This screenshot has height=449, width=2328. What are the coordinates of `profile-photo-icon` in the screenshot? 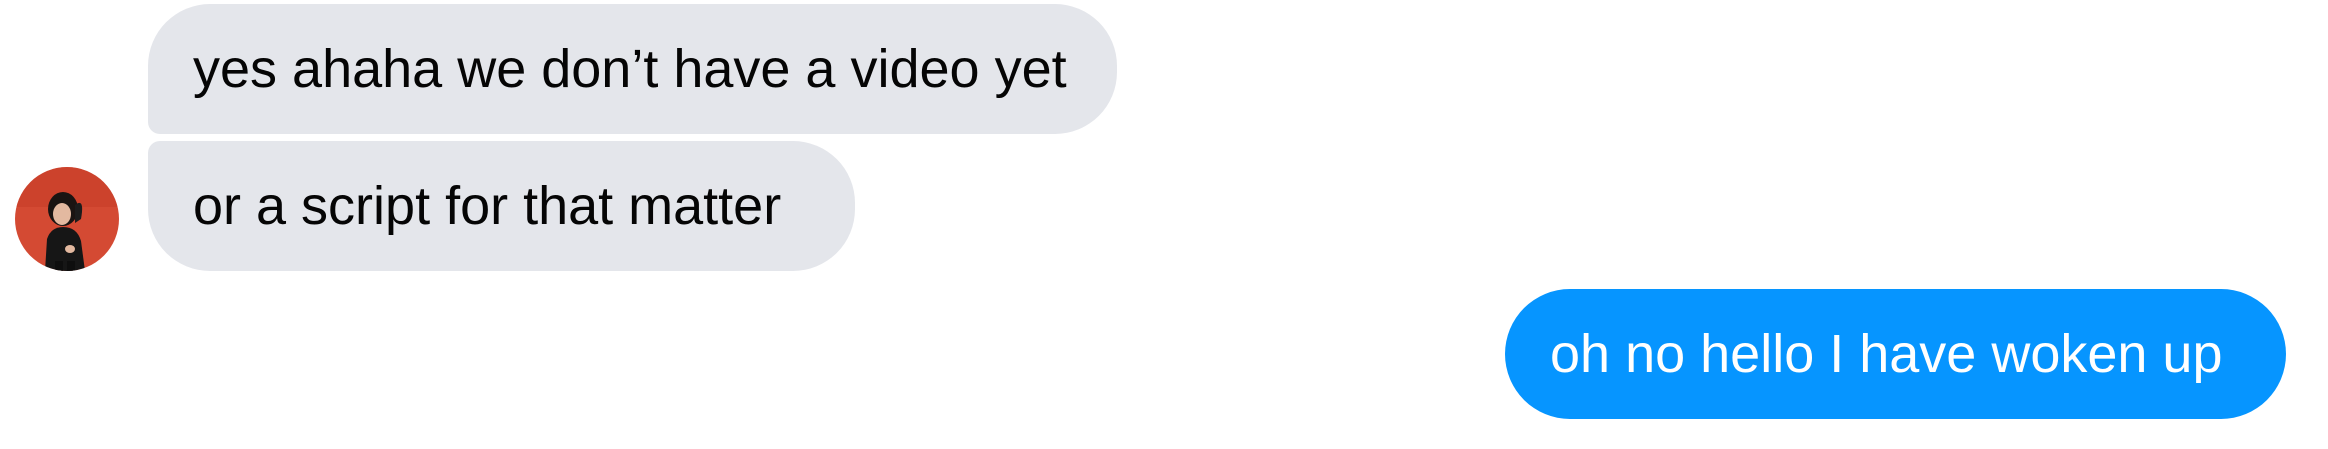 It's located at (67, 219).